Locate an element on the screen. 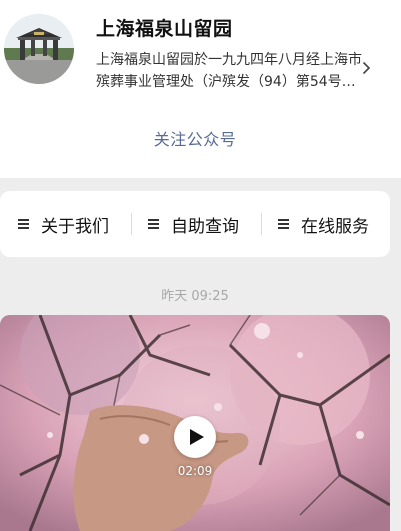 This screenshot has height=531, width=401. play-button is located at coordinates (195, 437).